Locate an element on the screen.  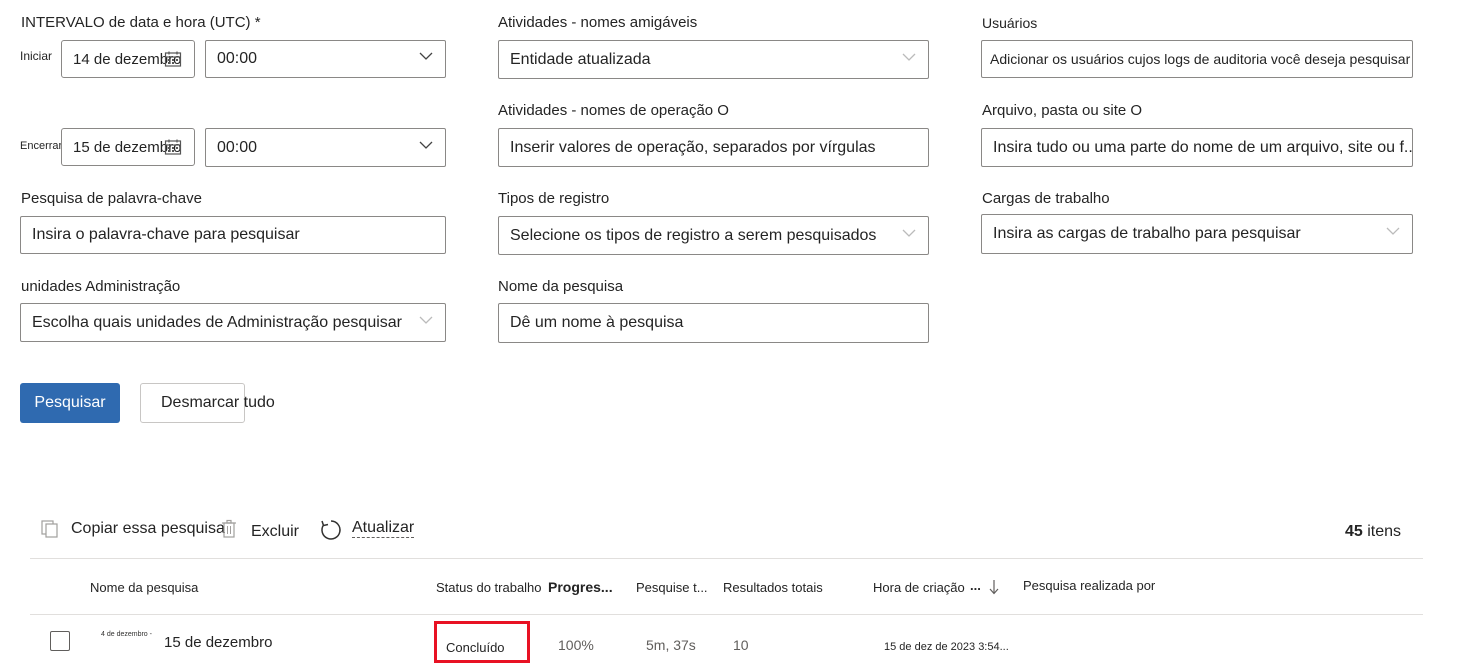
clear-all-button-label: Desmarcar tudo is located at coordinates (218, 402).